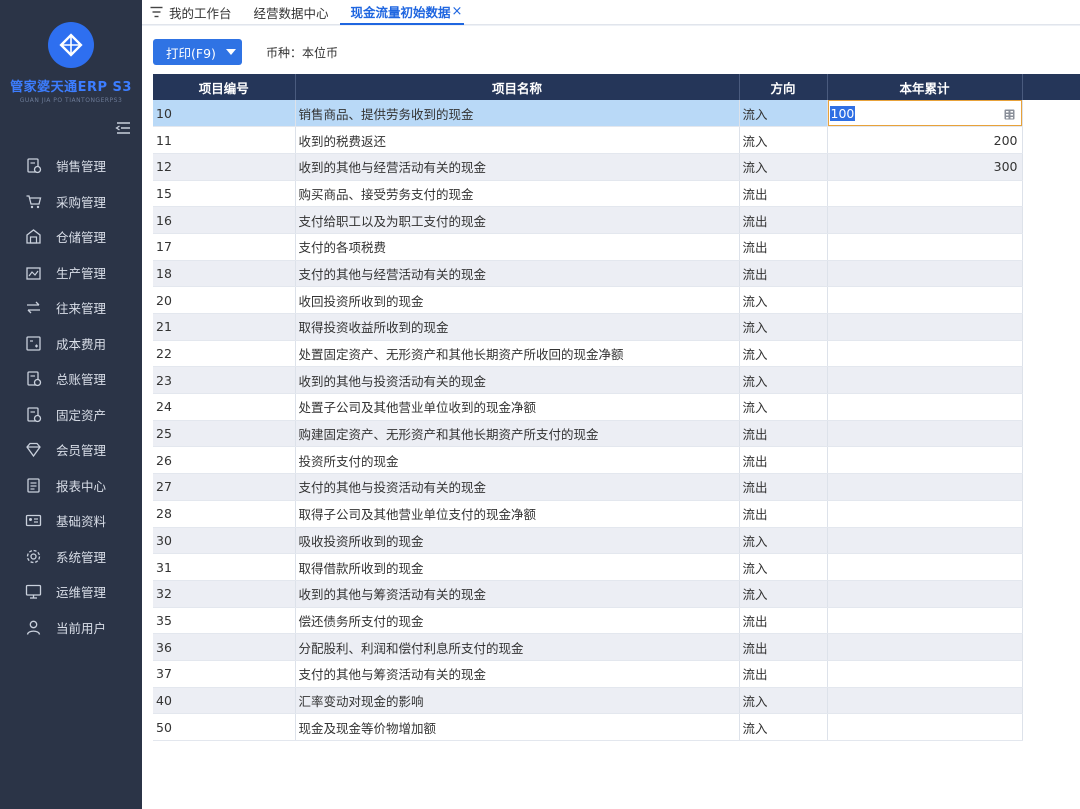 The image size is (1080, 809). I want to click on cell-code: 21, so click(224, 327).